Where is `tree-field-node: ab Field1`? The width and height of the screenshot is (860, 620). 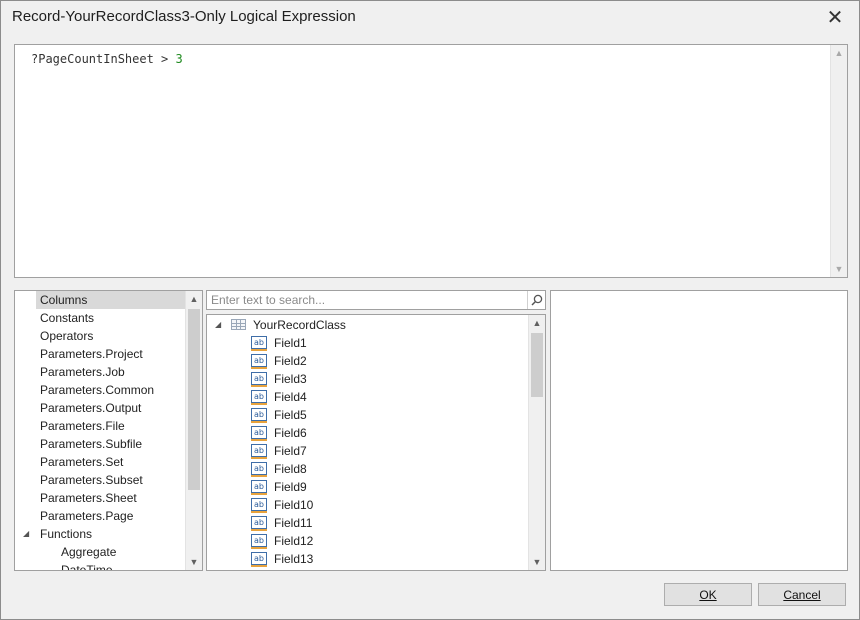 tree-field-node: ab Field1 is located at coordinates (367, 343).